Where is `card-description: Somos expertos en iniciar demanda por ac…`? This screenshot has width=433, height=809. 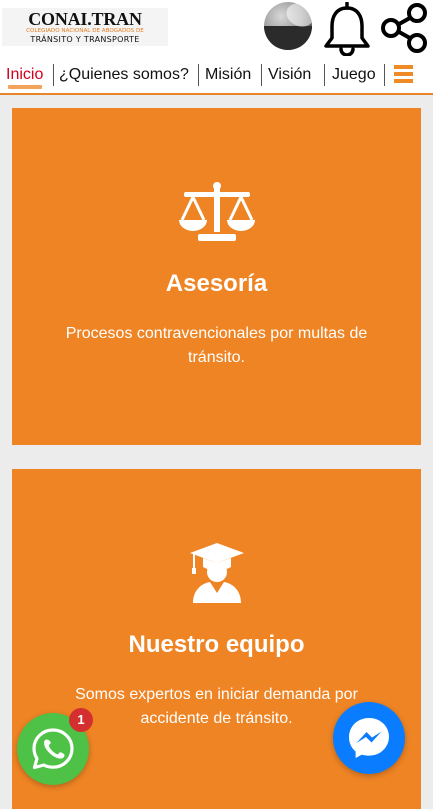 card-description: Somos expertos en iniciar demanda por ac… is located at coordinates (216, 706).